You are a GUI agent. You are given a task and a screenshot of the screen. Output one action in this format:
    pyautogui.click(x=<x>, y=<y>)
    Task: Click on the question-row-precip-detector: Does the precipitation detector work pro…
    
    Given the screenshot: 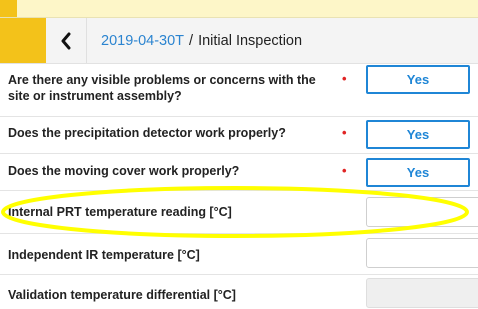 What is the action you would take?
    pyautogui.click(x=239, y=135)
    